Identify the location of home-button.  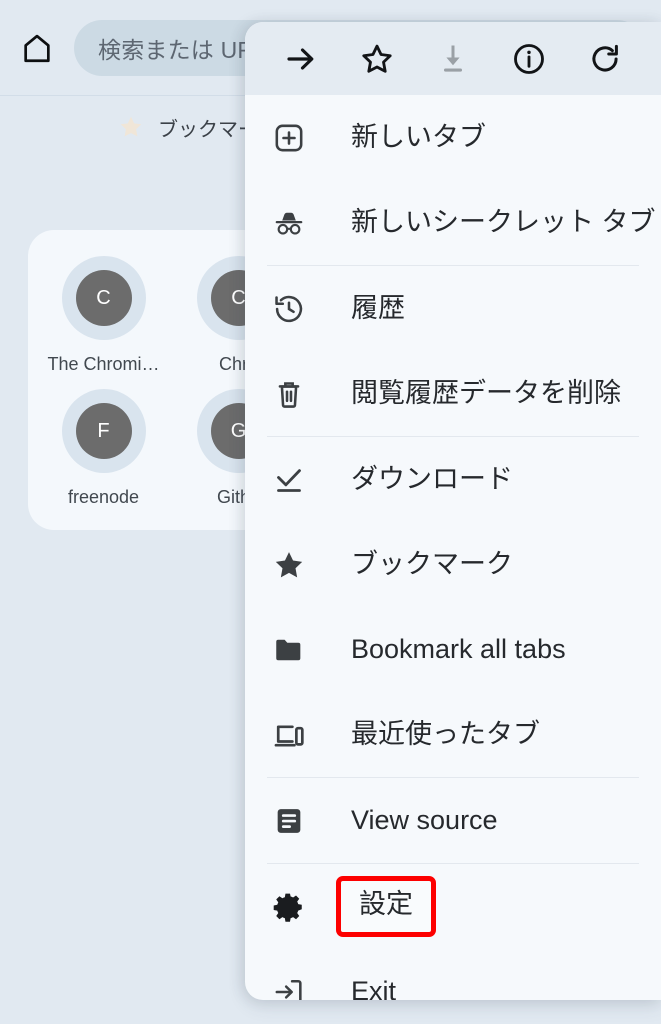
(37, 48).